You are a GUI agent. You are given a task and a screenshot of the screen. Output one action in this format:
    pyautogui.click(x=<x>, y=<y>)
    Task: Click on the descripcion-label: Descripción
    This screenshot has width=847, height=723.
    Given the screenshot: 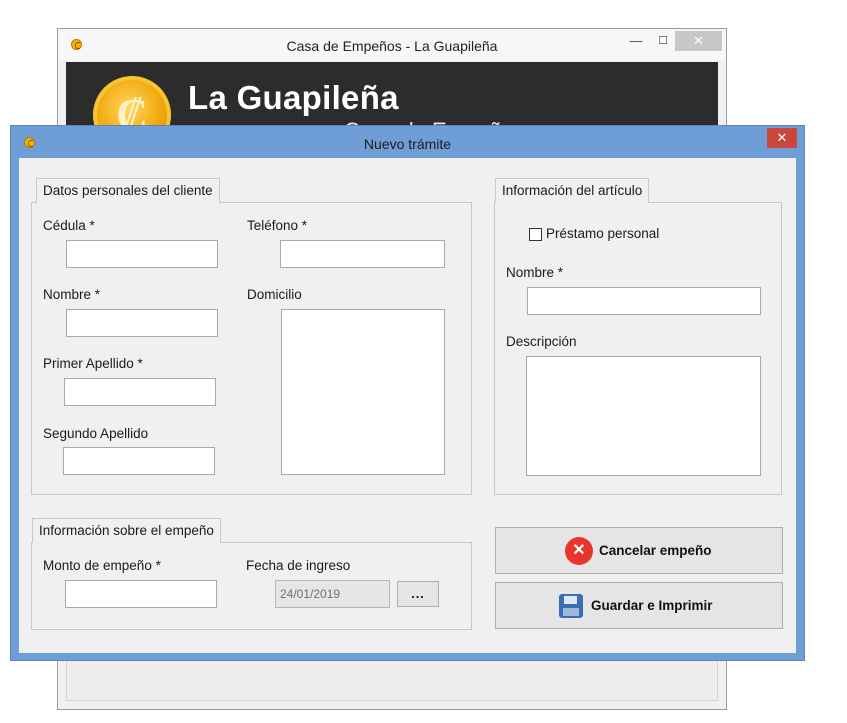 What is the action you would take?
    pyautogui.click(x=541, y=341)
    